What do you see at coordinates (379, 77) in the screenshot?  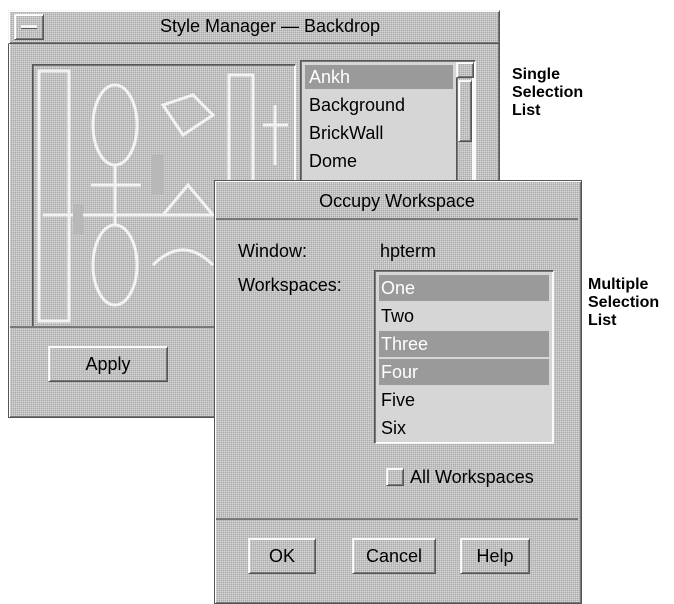 I see `list-item: Ankh` at bounding box center [379, 77].